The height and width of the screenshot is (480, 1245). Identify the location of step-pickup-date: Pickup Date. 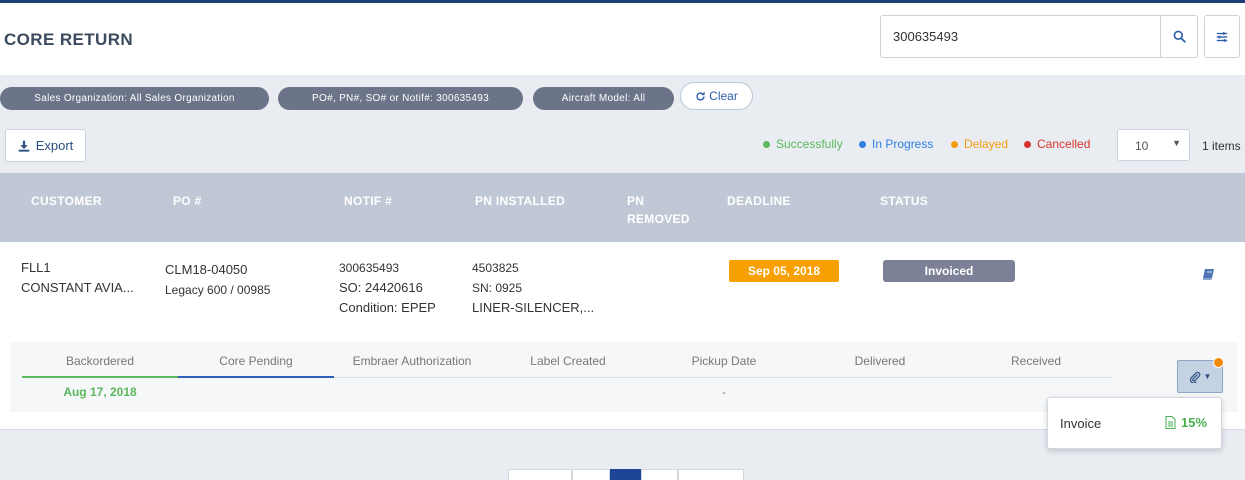
(724, 361).